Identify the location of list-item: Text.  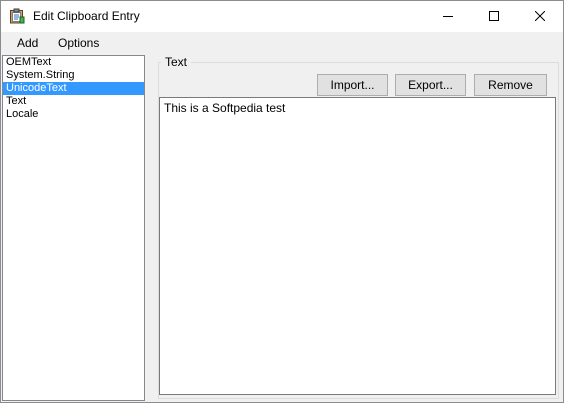
(73, 101).